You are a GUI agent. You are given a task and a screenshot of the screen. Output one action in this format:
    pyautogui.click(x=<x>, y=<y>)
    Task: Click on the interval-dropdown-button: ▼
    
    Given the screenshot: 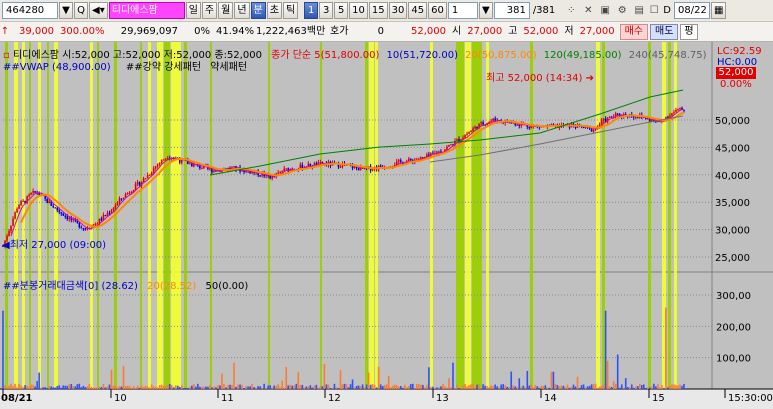 What is the action you would take?
    pyautogui.click(x=485, y=10)
    